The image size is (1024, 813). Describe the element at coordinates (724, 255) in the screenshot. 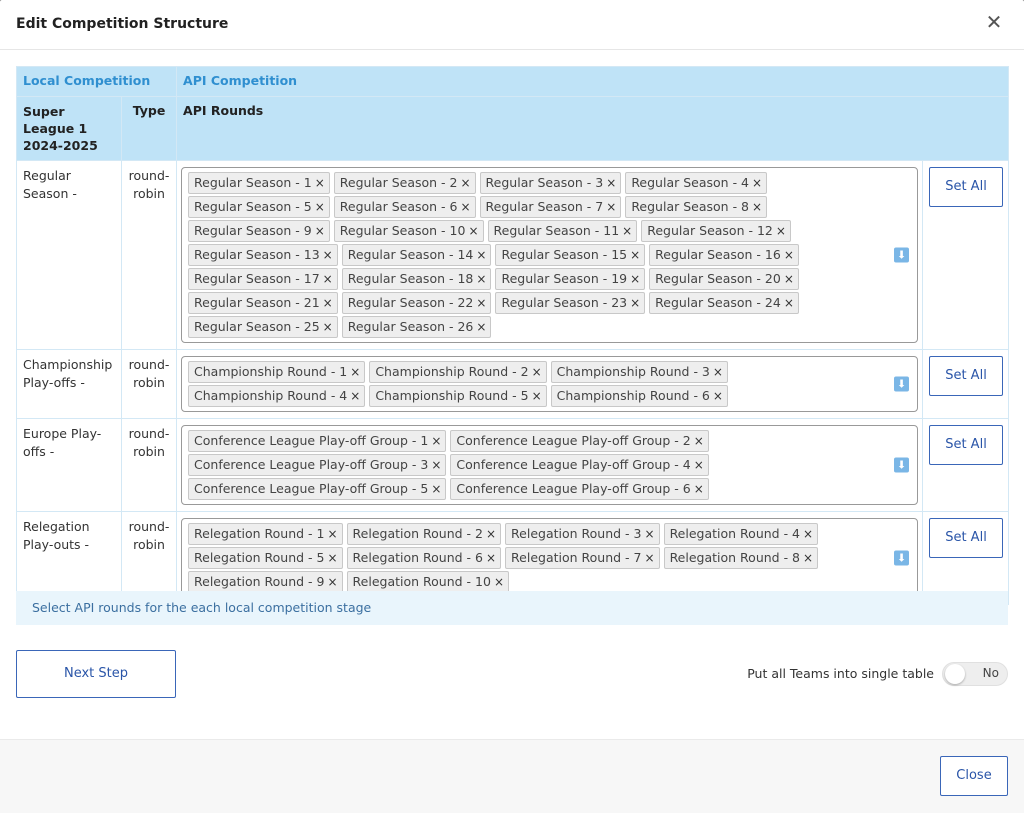

I see `round-tag: Regular Season - 16 ×` at that location.